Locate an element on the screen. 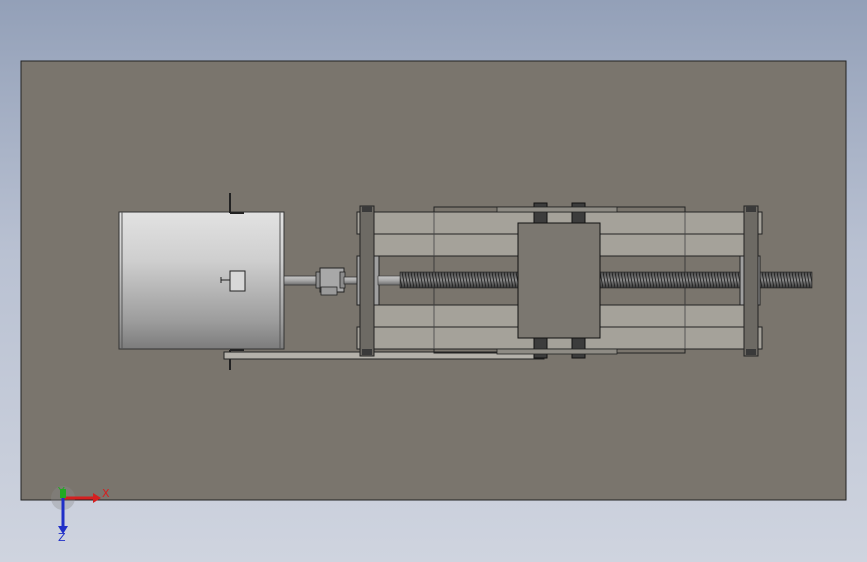 The height and width of the screenshot is (562, 867). motor-terminal-box is located at coordinates (237, 281).